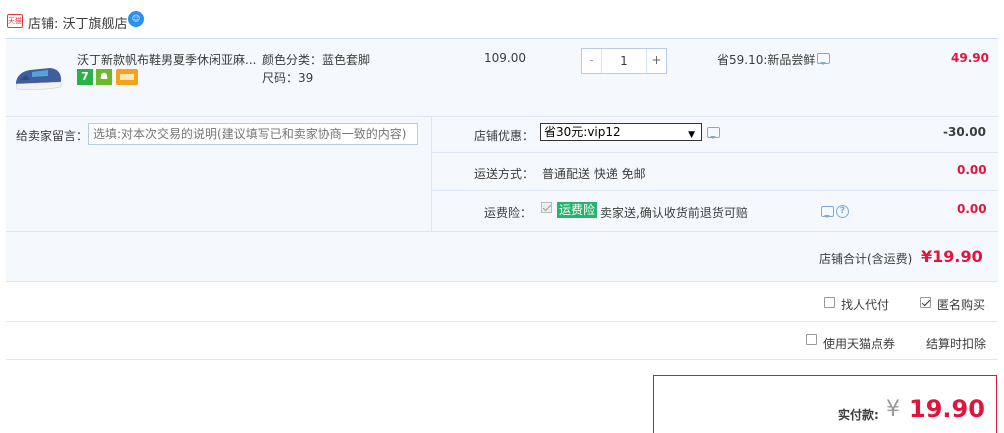  What do you see at coordinates (952, 256) in the screenshot?
I see `shop-subtotal-value: ¥19.90` at bounding box center [952, 256].